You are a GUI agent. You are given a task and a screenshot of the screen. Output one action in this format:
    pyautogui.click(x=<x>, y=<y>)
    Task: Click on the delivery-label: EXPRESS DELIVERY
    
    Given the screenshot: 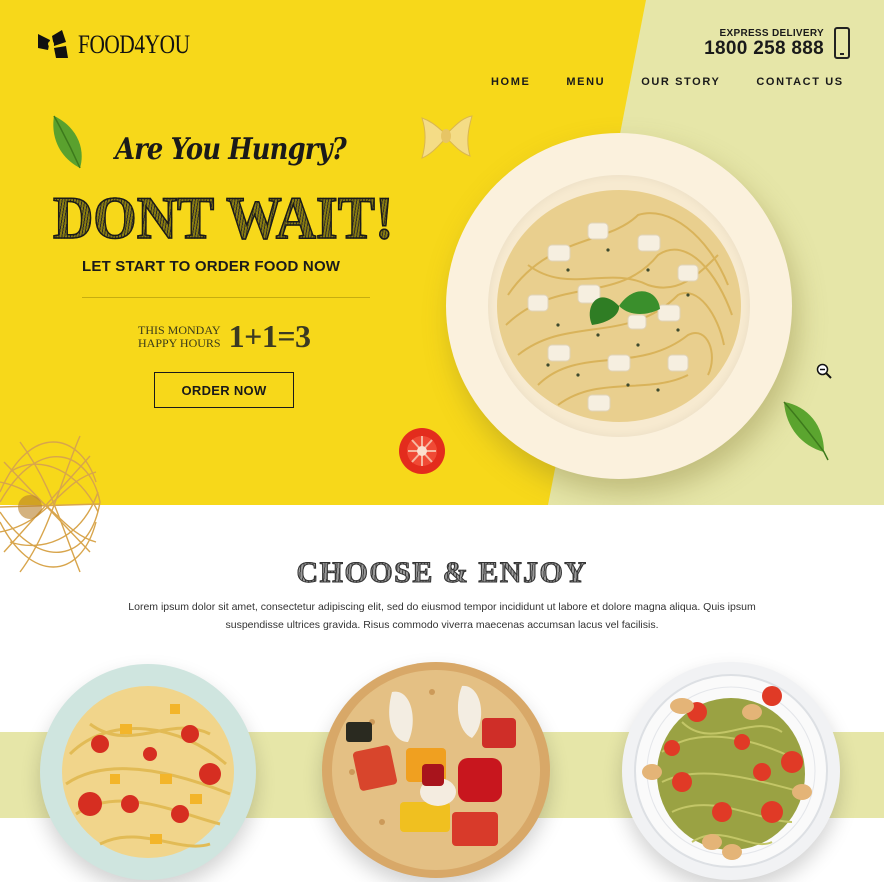 What is the action you would take?
    pyautogui.click(x=771, y=33)
    